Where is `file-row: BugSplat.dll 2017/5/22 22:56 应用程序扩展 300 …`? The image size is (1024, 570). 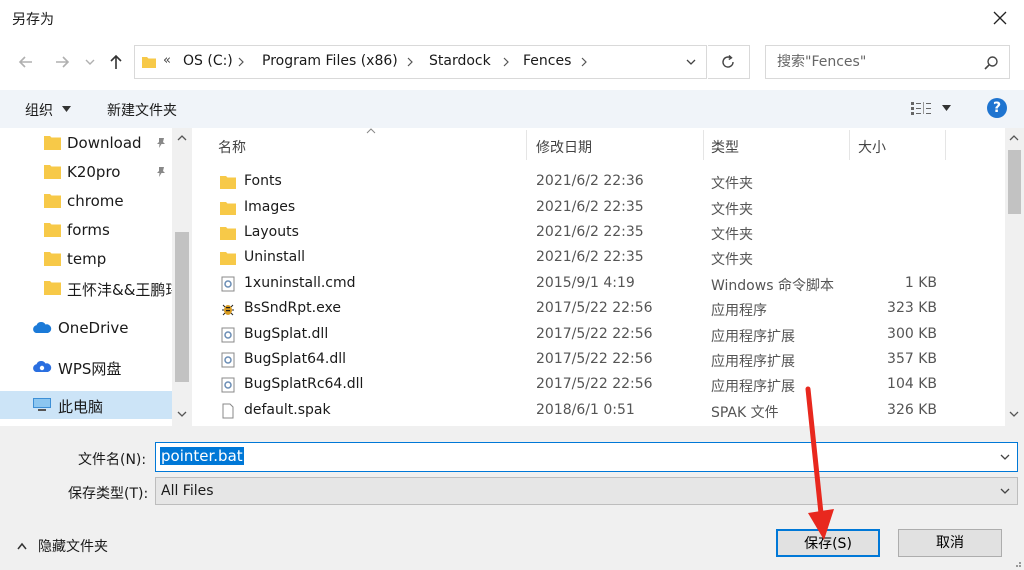 file-row: BugSplat.dll 2017/5/22 22:56 应用程序扩展 300 … is located at coordinates (600, 334).